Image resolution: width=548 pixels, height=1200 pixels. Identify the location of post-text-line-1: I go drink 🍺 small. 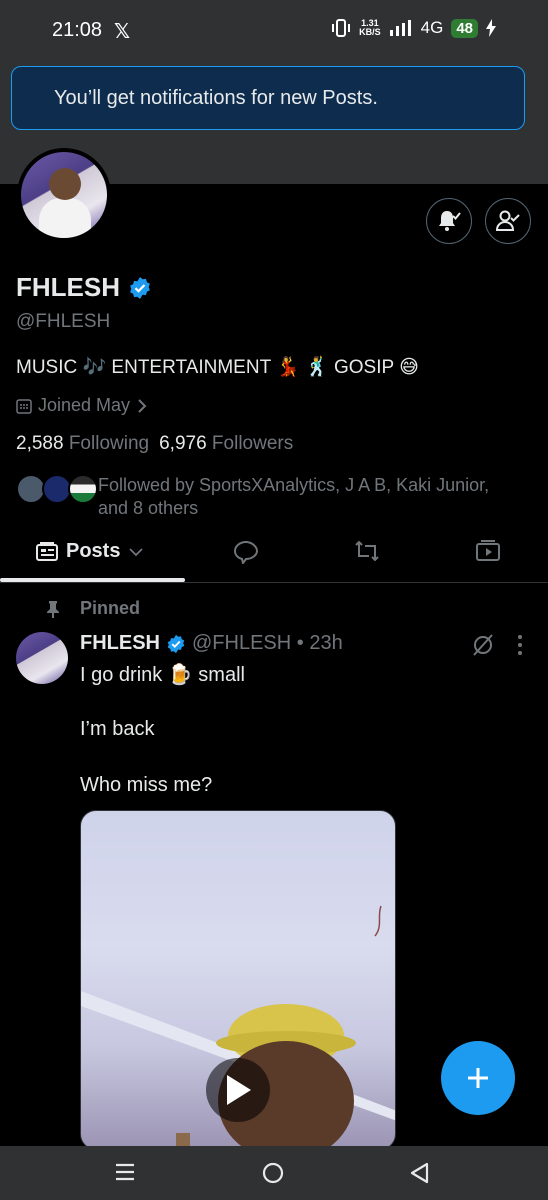
(162, 675).